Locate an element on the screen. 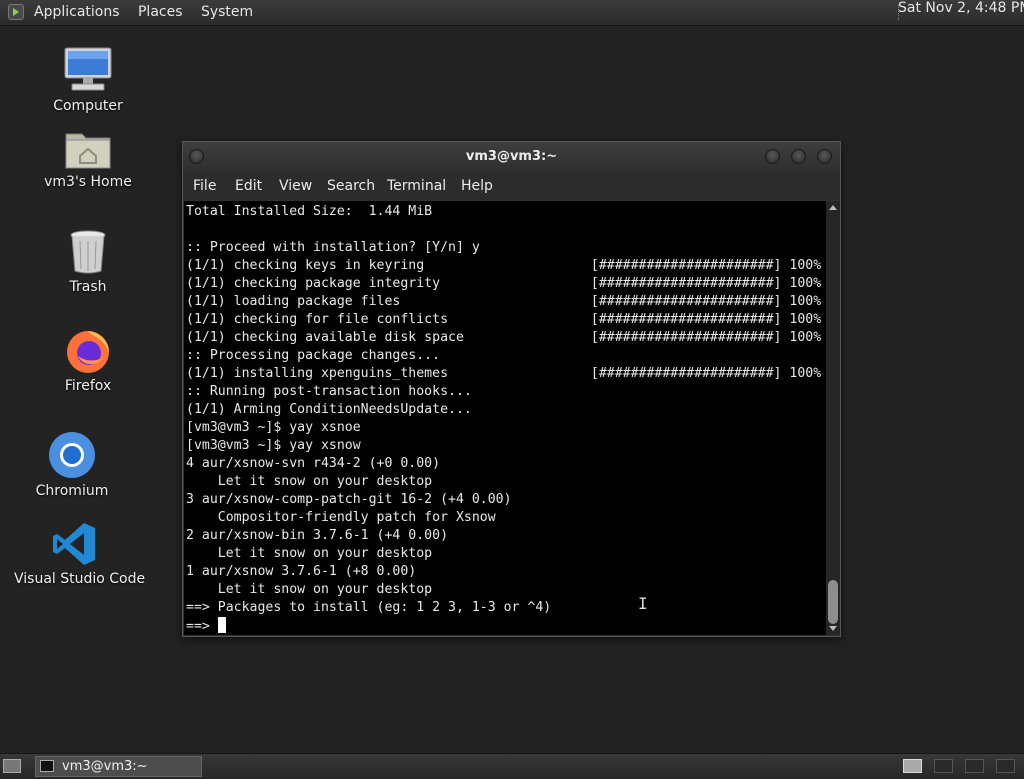 The width and height of the screenshot is (1024, 779). terminal-line: [vm3@vm3 ~]$ yay xsnow is located at coordinates (273, 445).